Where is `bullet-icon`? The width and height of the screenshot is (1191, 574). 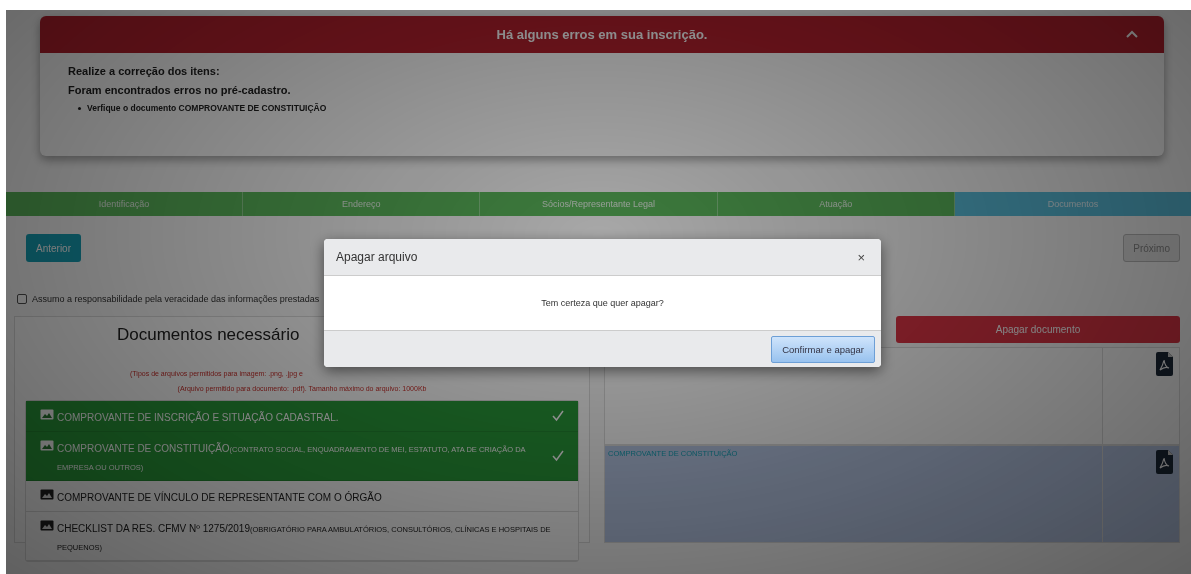 bullet-icon is located at coordinates (79, 108).